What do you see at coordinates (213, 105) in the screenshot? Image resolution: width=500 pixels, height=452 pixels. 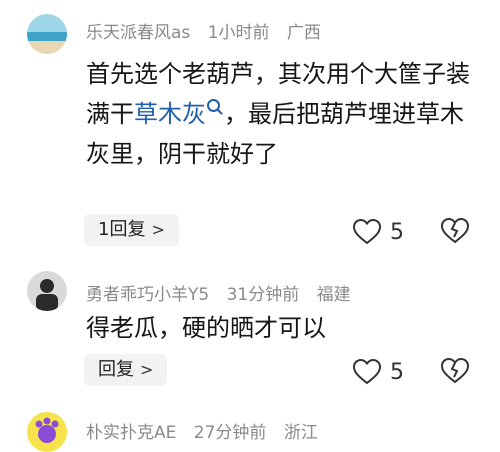 I see `search-icon` at bounding box center [213, 105].